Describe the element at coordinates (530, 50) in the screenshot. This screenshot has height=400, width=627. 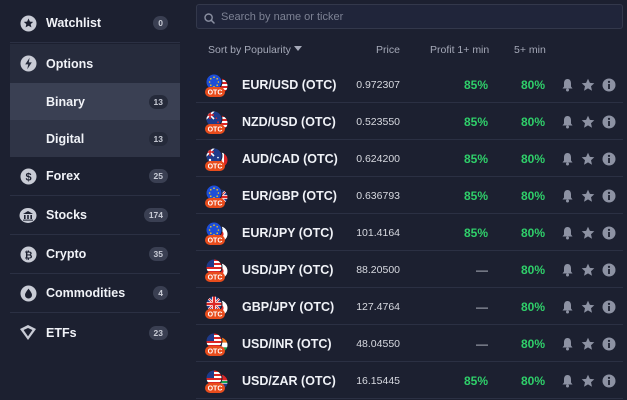
I see `column-header-profit-5min: 5+ min` at that location.